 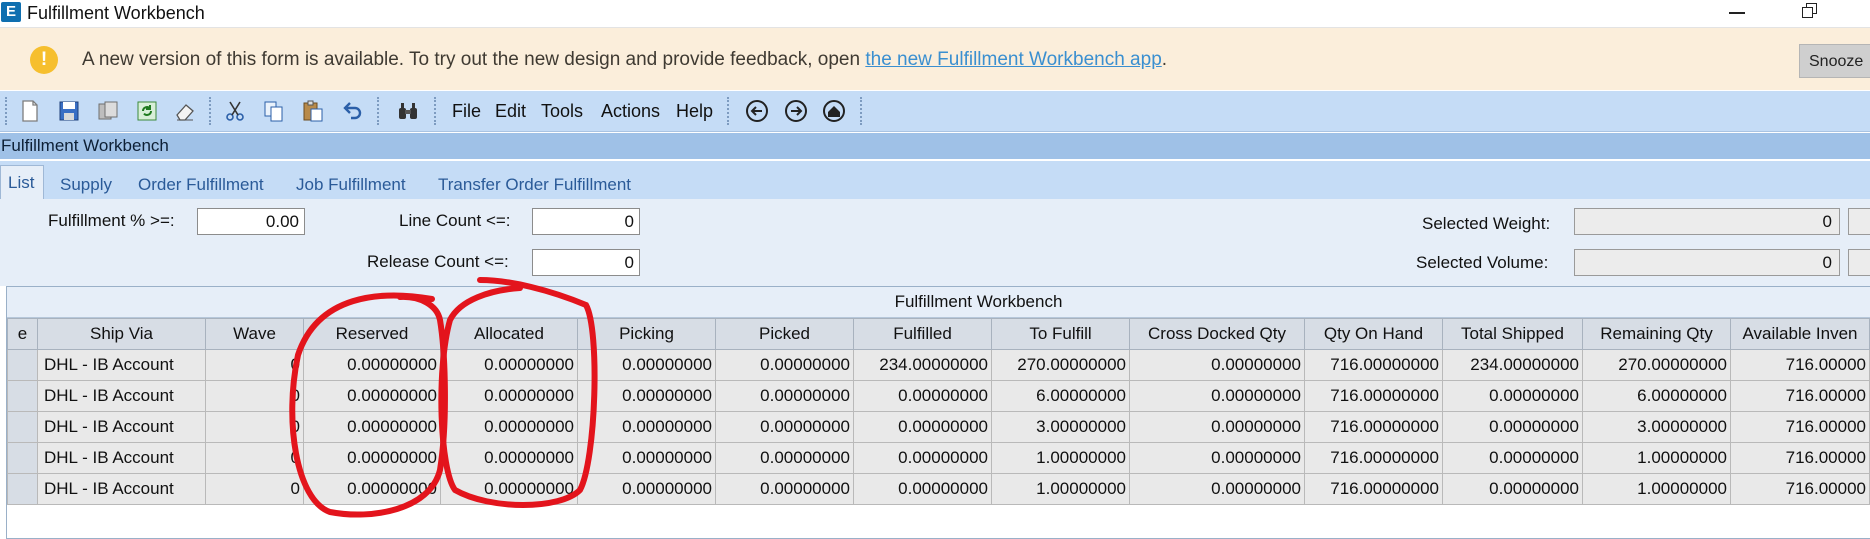 What do you see at coordinates (1656, 334) in the screenshot?
I see `column-header: Remaining Qty` at bounding box center [1656, 334].